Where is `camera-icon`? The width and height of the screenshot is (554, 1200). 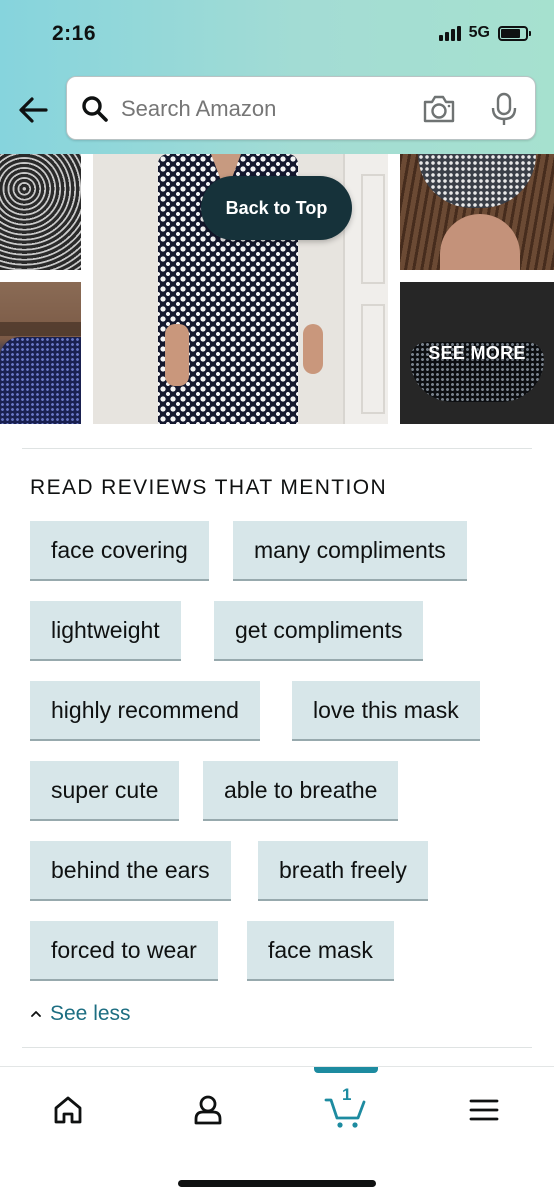 camera-icon is located at coordinates (439, 109).